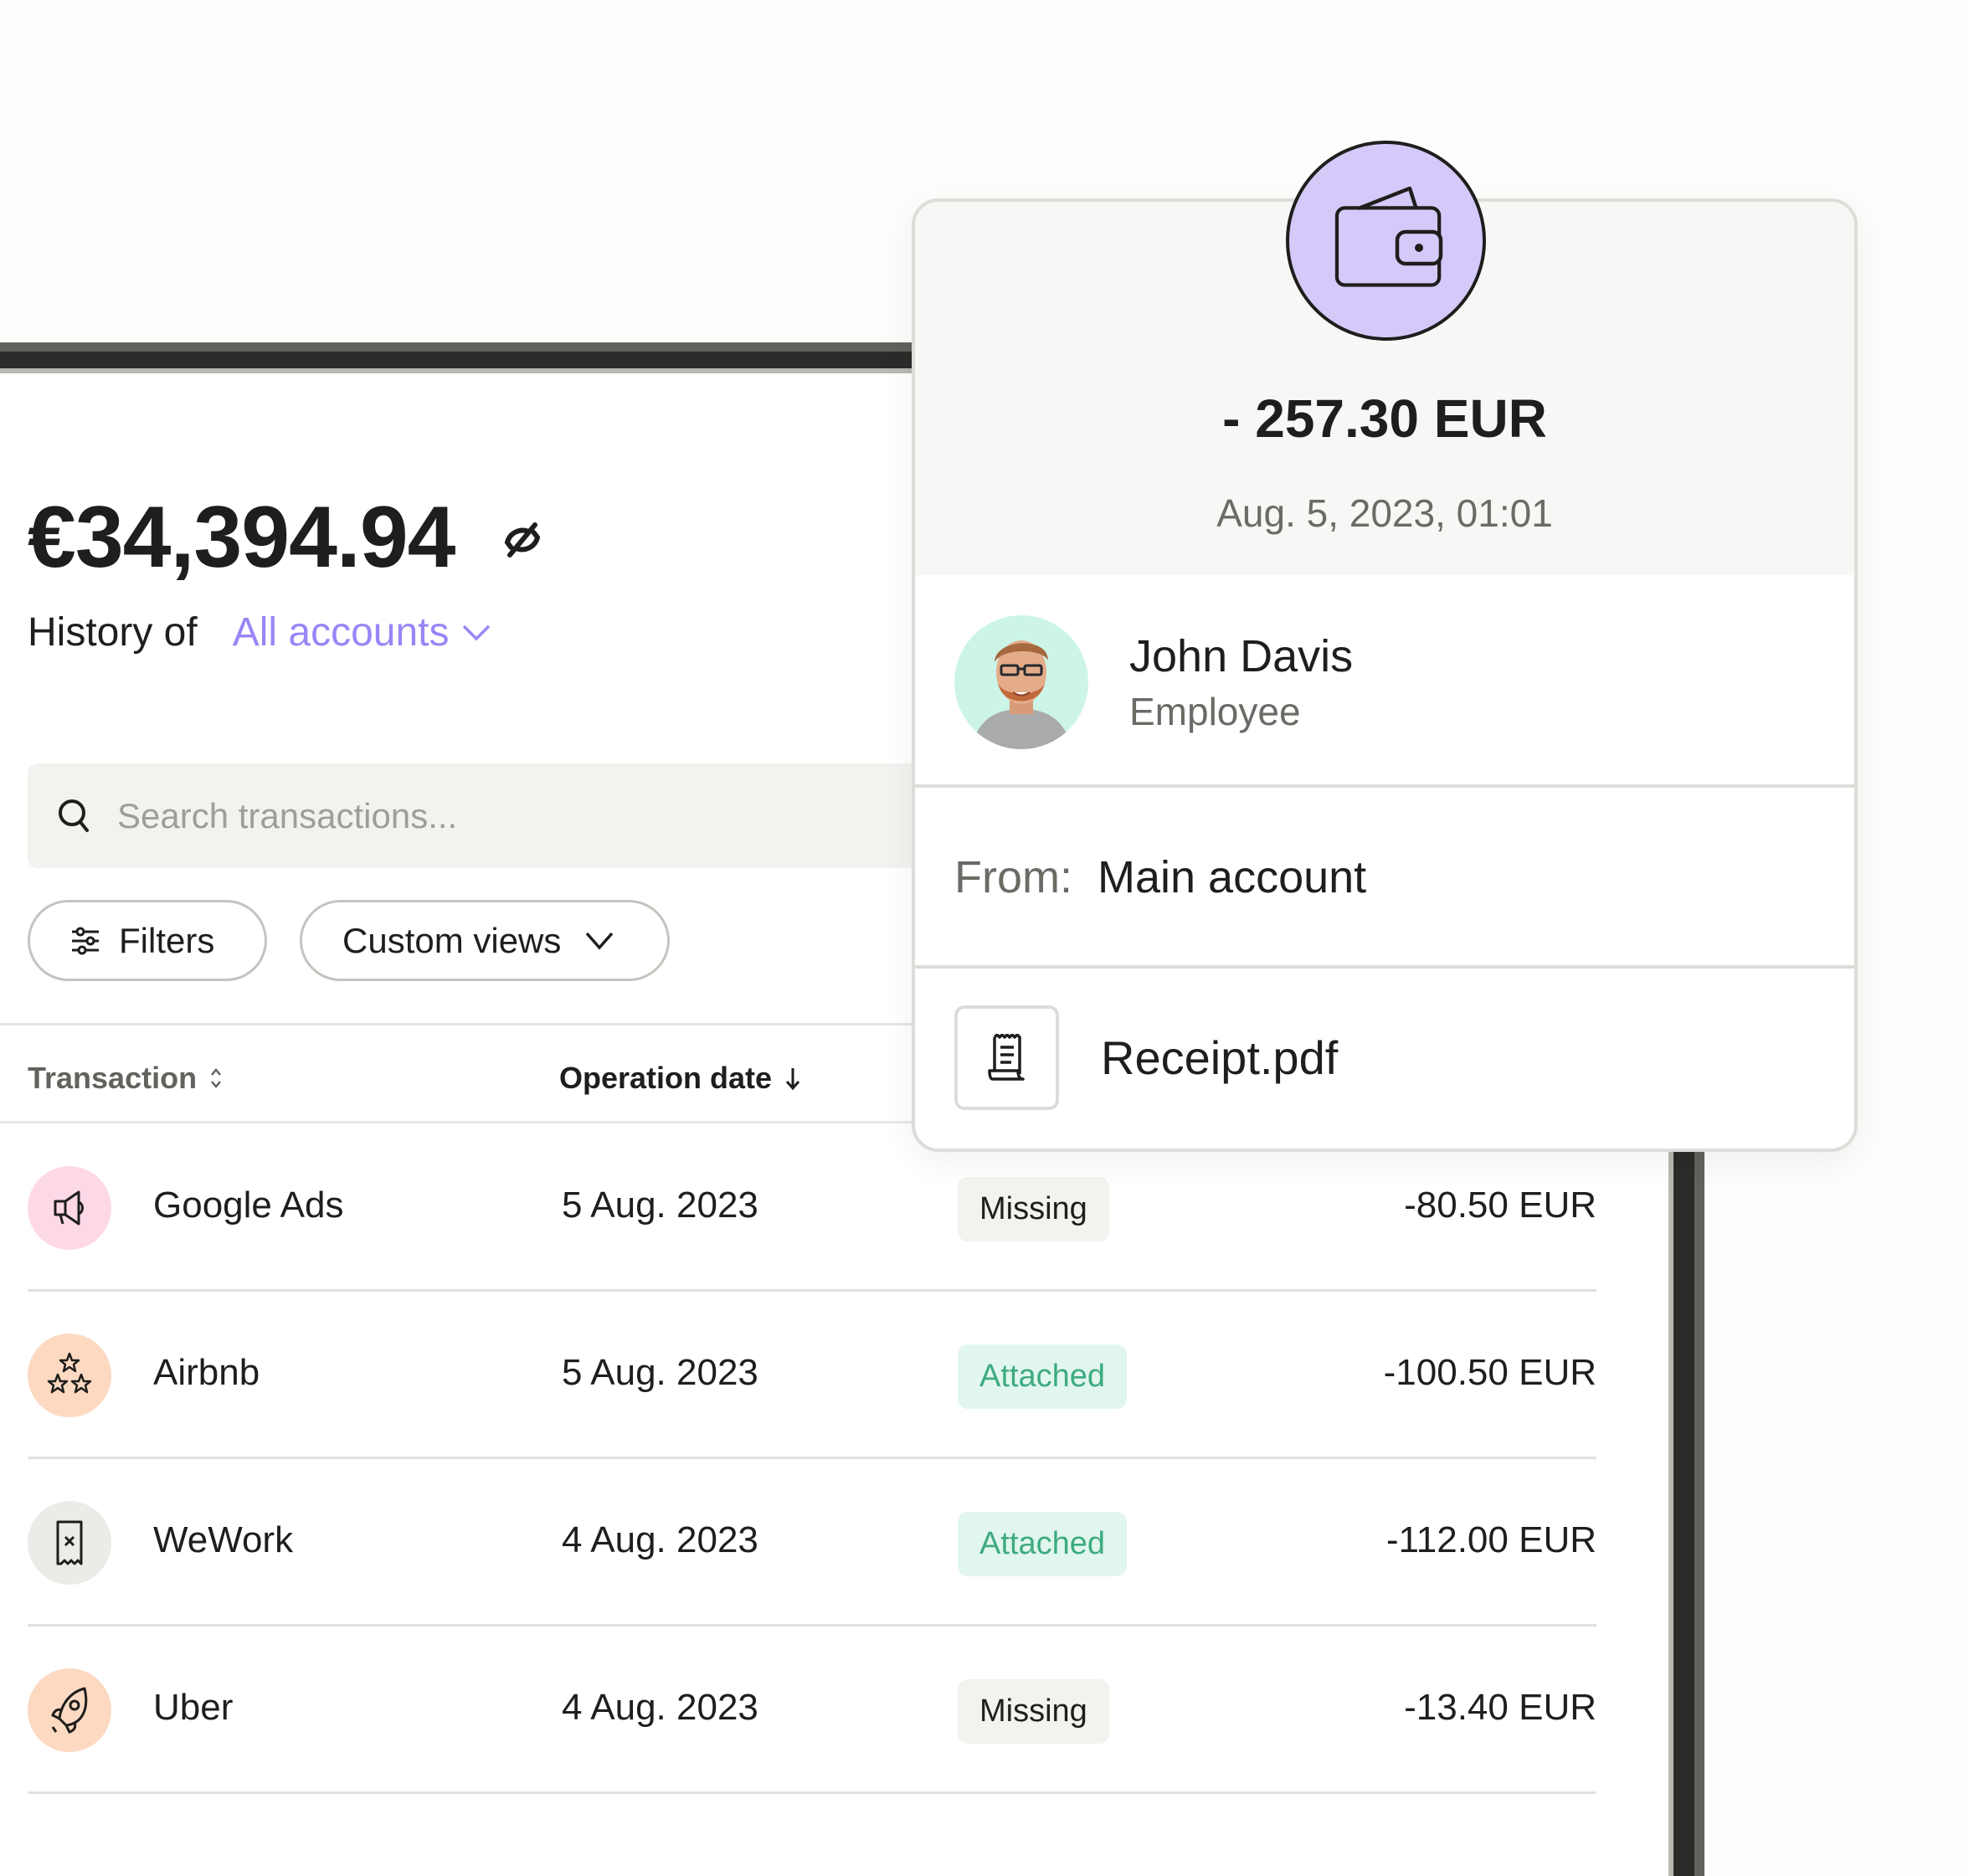  What do you see at coordinates (1384, 513) in the screenshot?
I see `detail-datetime: Aug. 5, 2023, 01:01` at bounding box center [1384, 513].